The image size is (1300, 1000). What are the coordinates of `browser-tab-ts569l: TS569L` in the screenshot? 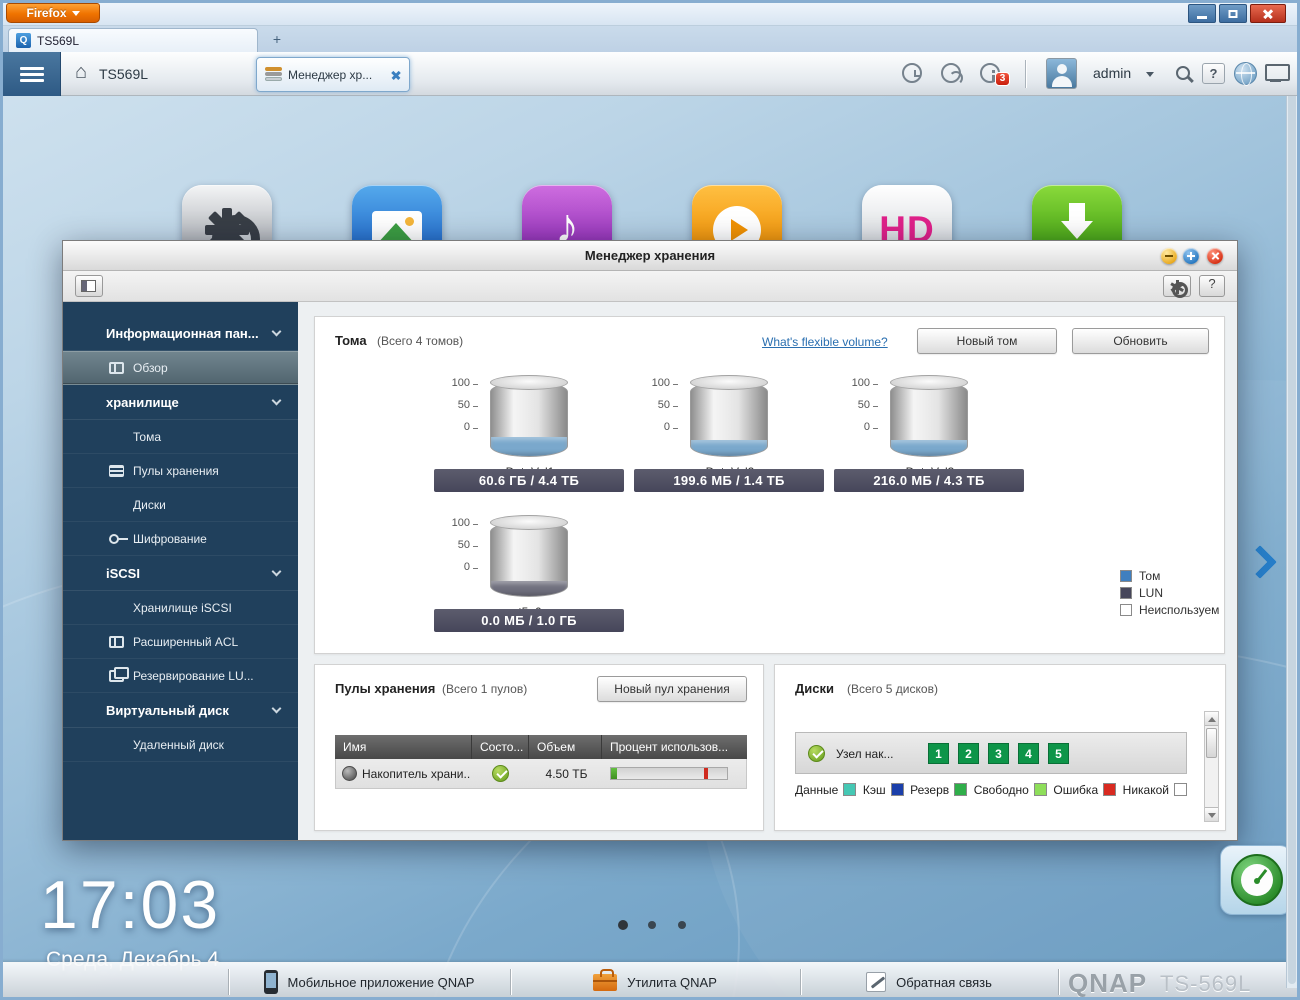 It's located at (133, 40).